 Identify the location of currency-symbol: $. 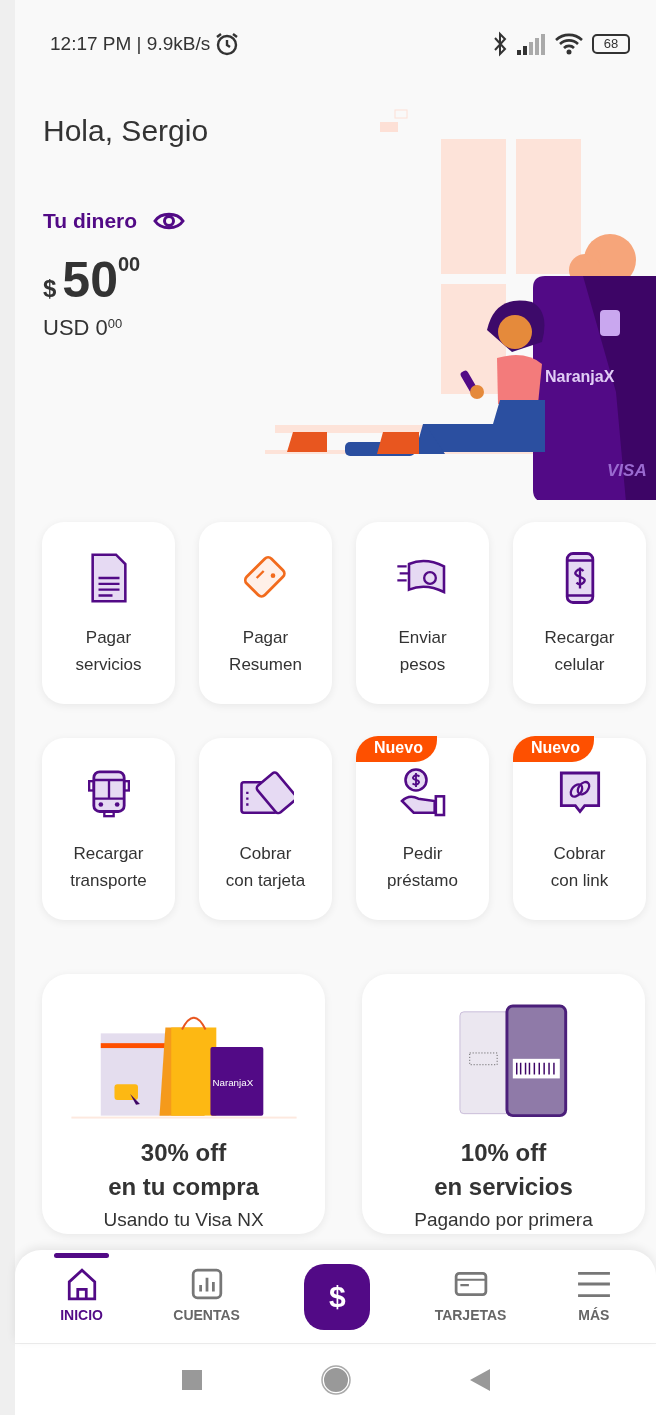
(50, 288).